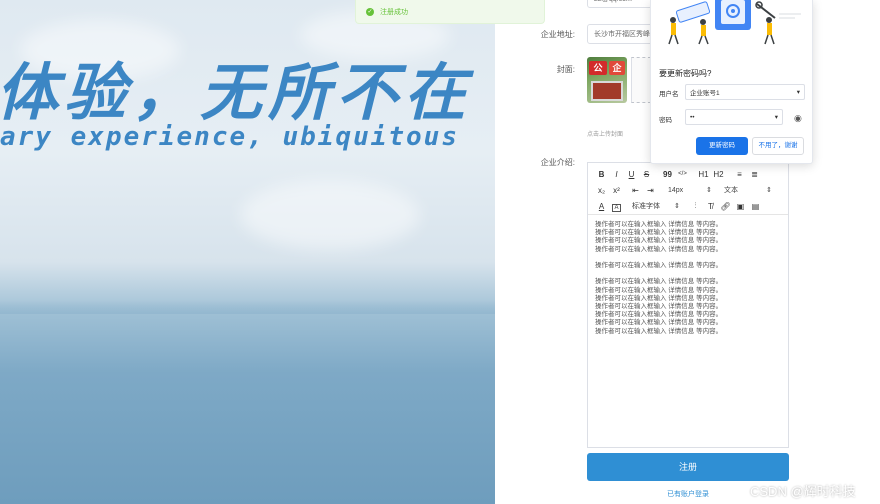 Image resolution: width=880 pixels, height=504 pixels. What do you see at coordinates (710, 206) in the screenshot?
I see `clear-format-icon: T̸` at bounding box center [710, 206].